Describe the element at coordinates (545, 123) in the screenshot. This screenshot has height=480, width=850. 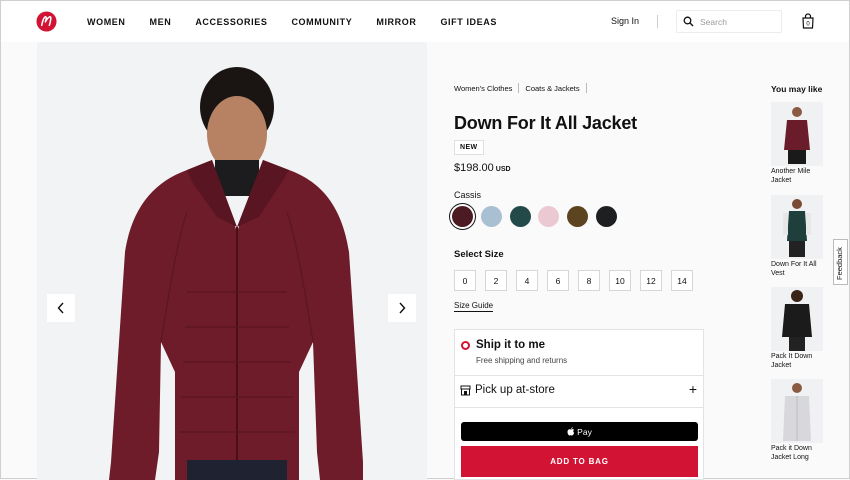
I see `product-title: Down For It All Jacket` at that location.